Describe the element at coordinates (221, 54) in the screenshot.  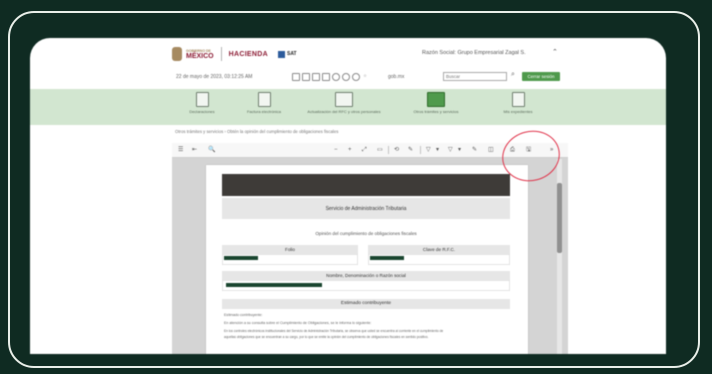
I see `logo-divider` at that location.